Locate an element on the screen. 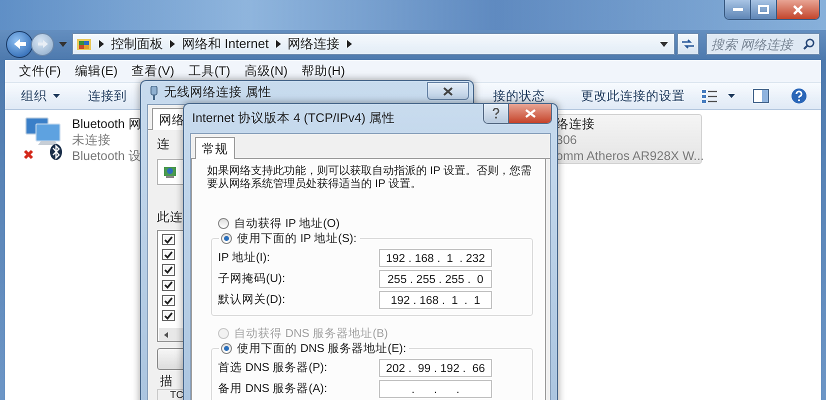  minimize-button is located at coordinates (738, 9).